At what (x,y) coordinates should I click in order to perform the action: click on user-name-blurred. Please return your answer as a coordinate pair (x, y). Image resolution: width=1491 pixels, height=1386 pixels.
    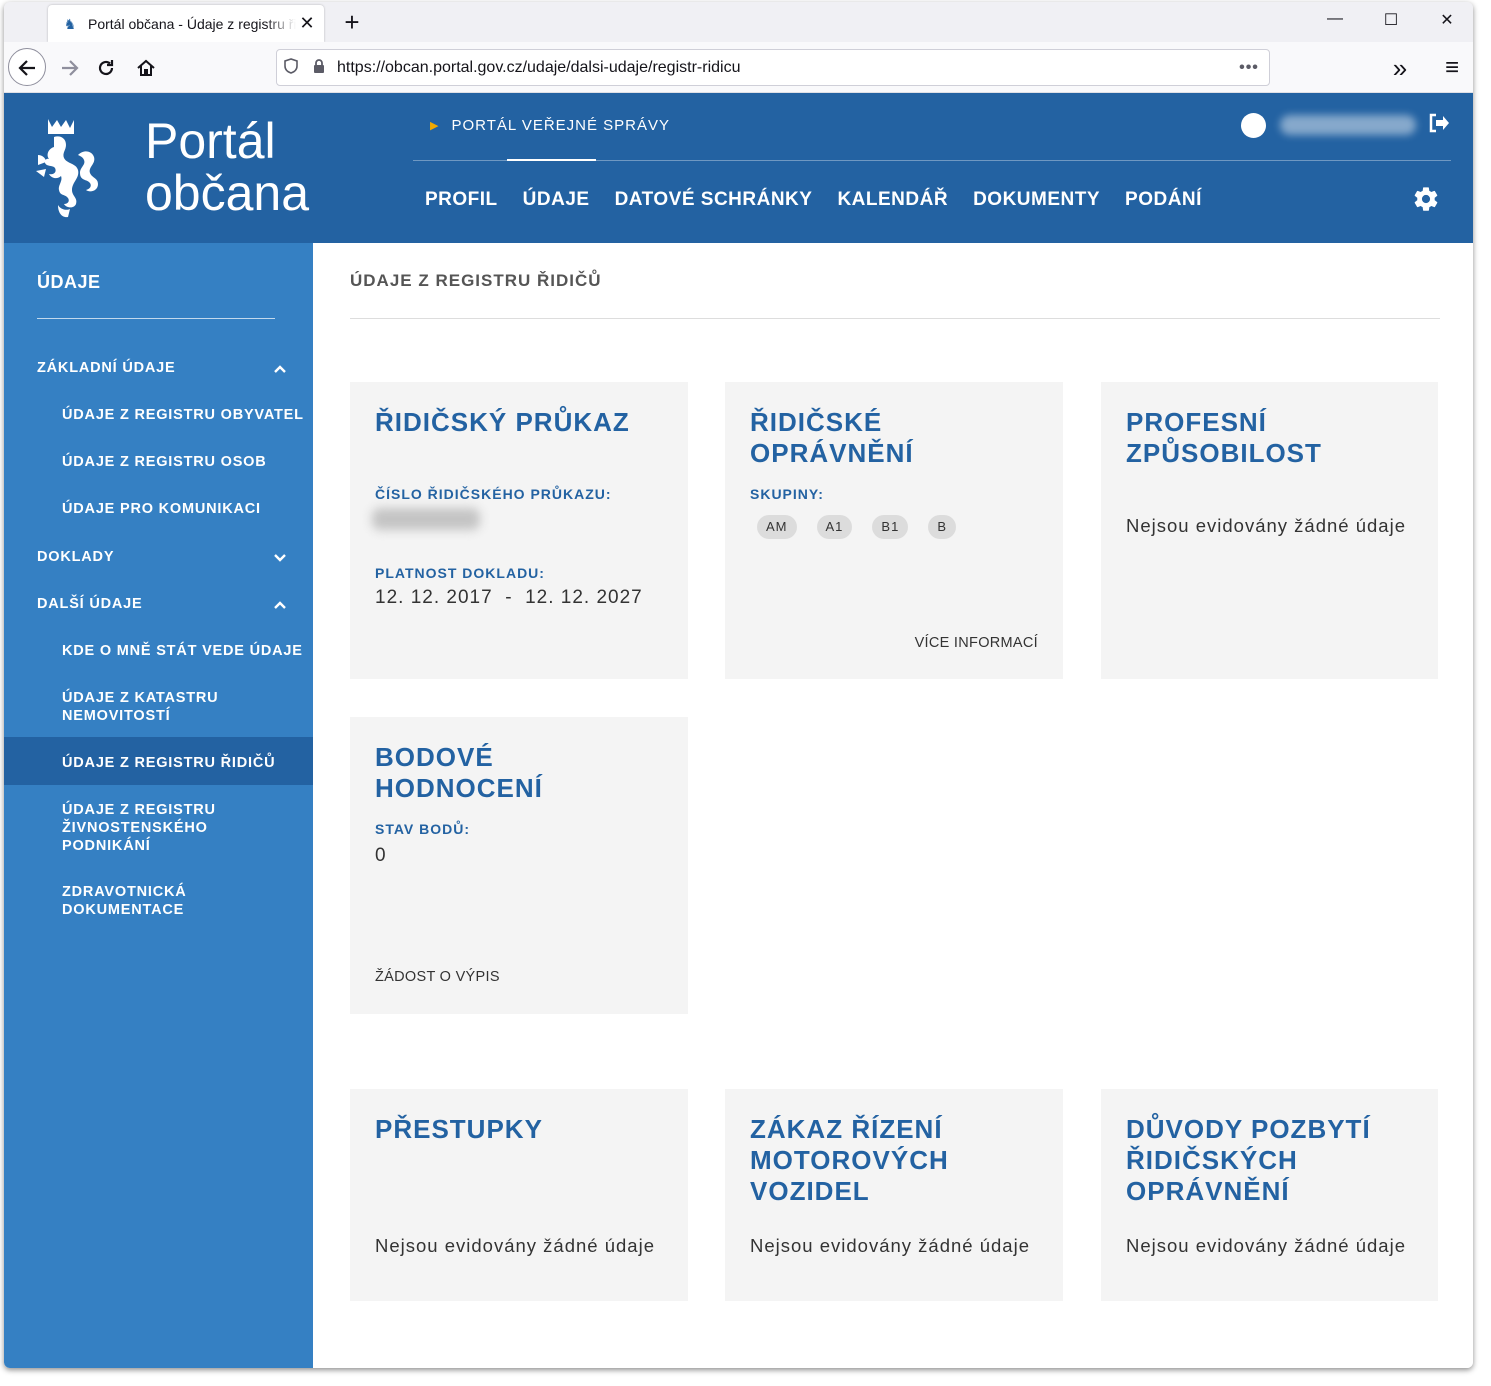
    Looking at the image, I should click on (1348, 125).